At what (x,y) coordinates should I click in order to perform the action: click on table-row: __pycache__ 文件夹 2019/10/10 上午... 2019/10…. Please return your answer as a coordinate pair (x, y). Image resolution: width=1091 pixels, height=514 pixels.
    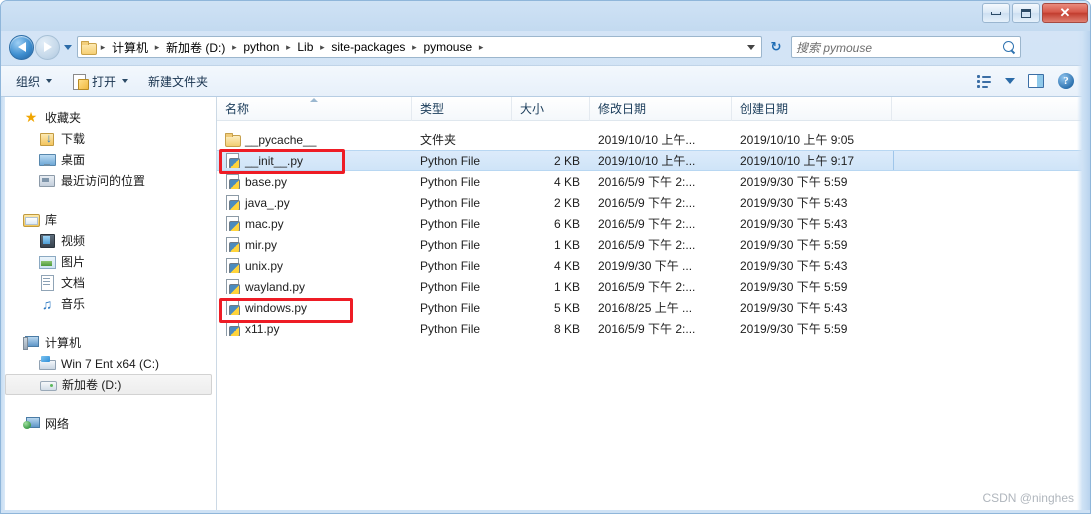
    Looking at the image, I should click on (653, 139).